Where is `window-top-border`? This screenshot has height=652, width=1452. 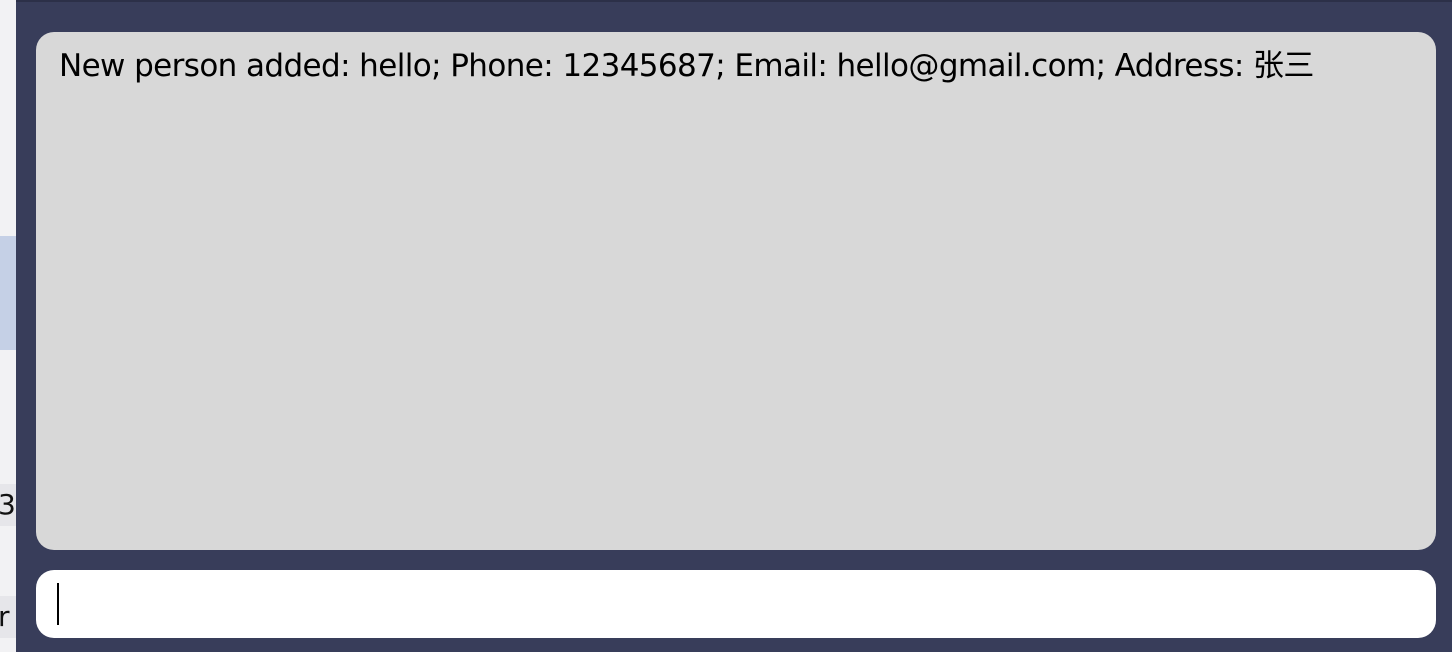 window-top-border is located at coordinates (734, 1).